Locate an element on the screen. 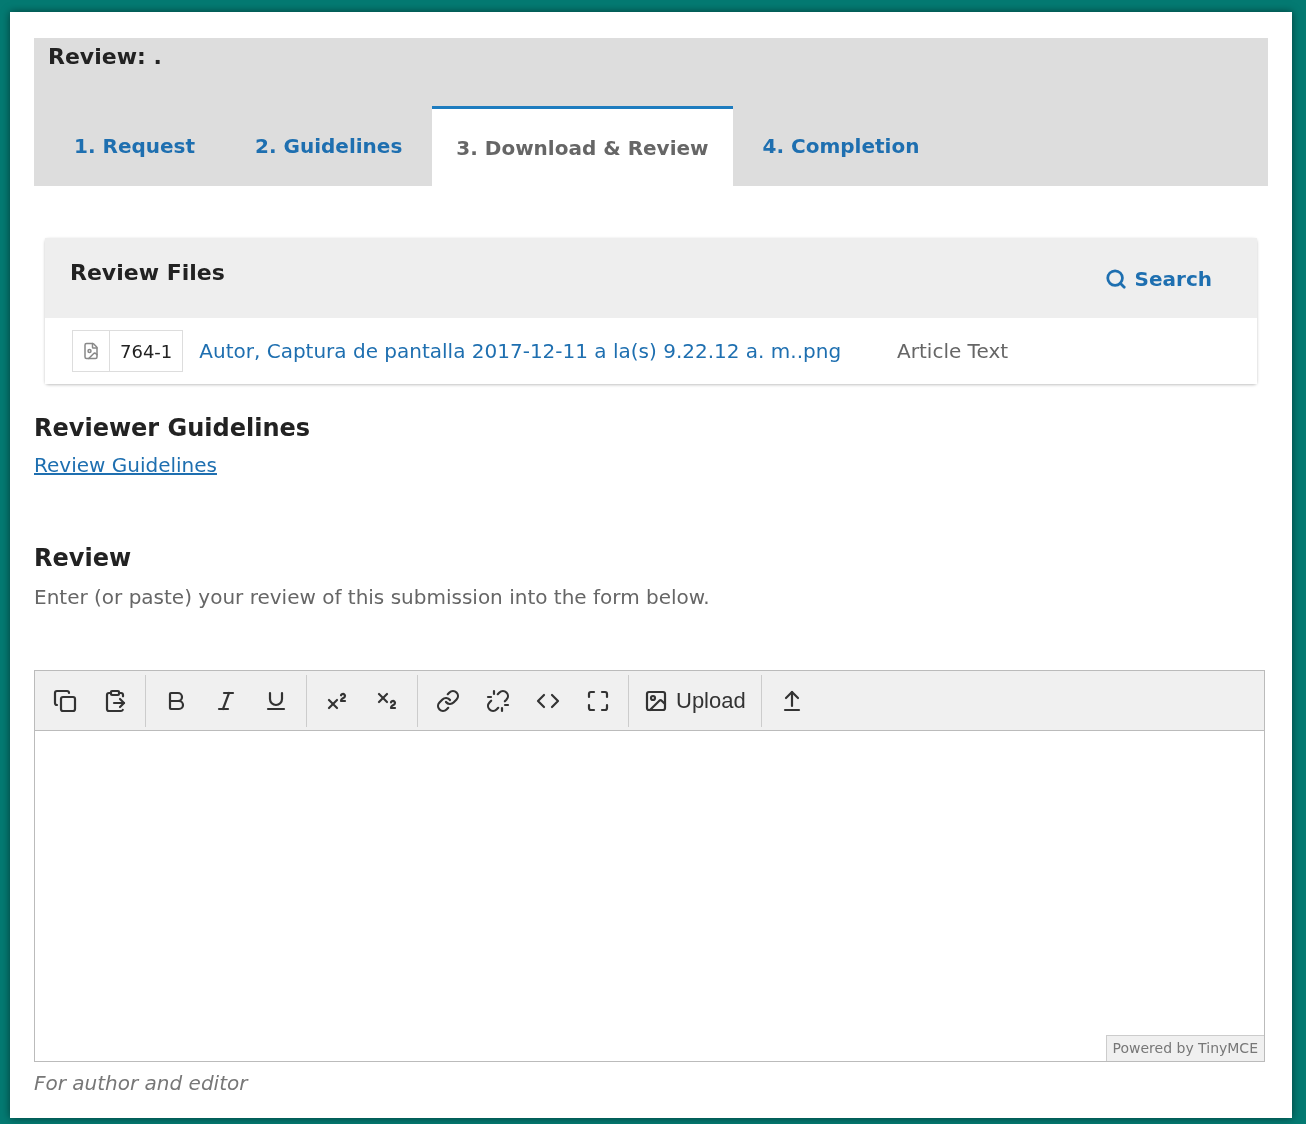 The image size is (1306, 1124). link-icon is located at coordinates (448, 700).